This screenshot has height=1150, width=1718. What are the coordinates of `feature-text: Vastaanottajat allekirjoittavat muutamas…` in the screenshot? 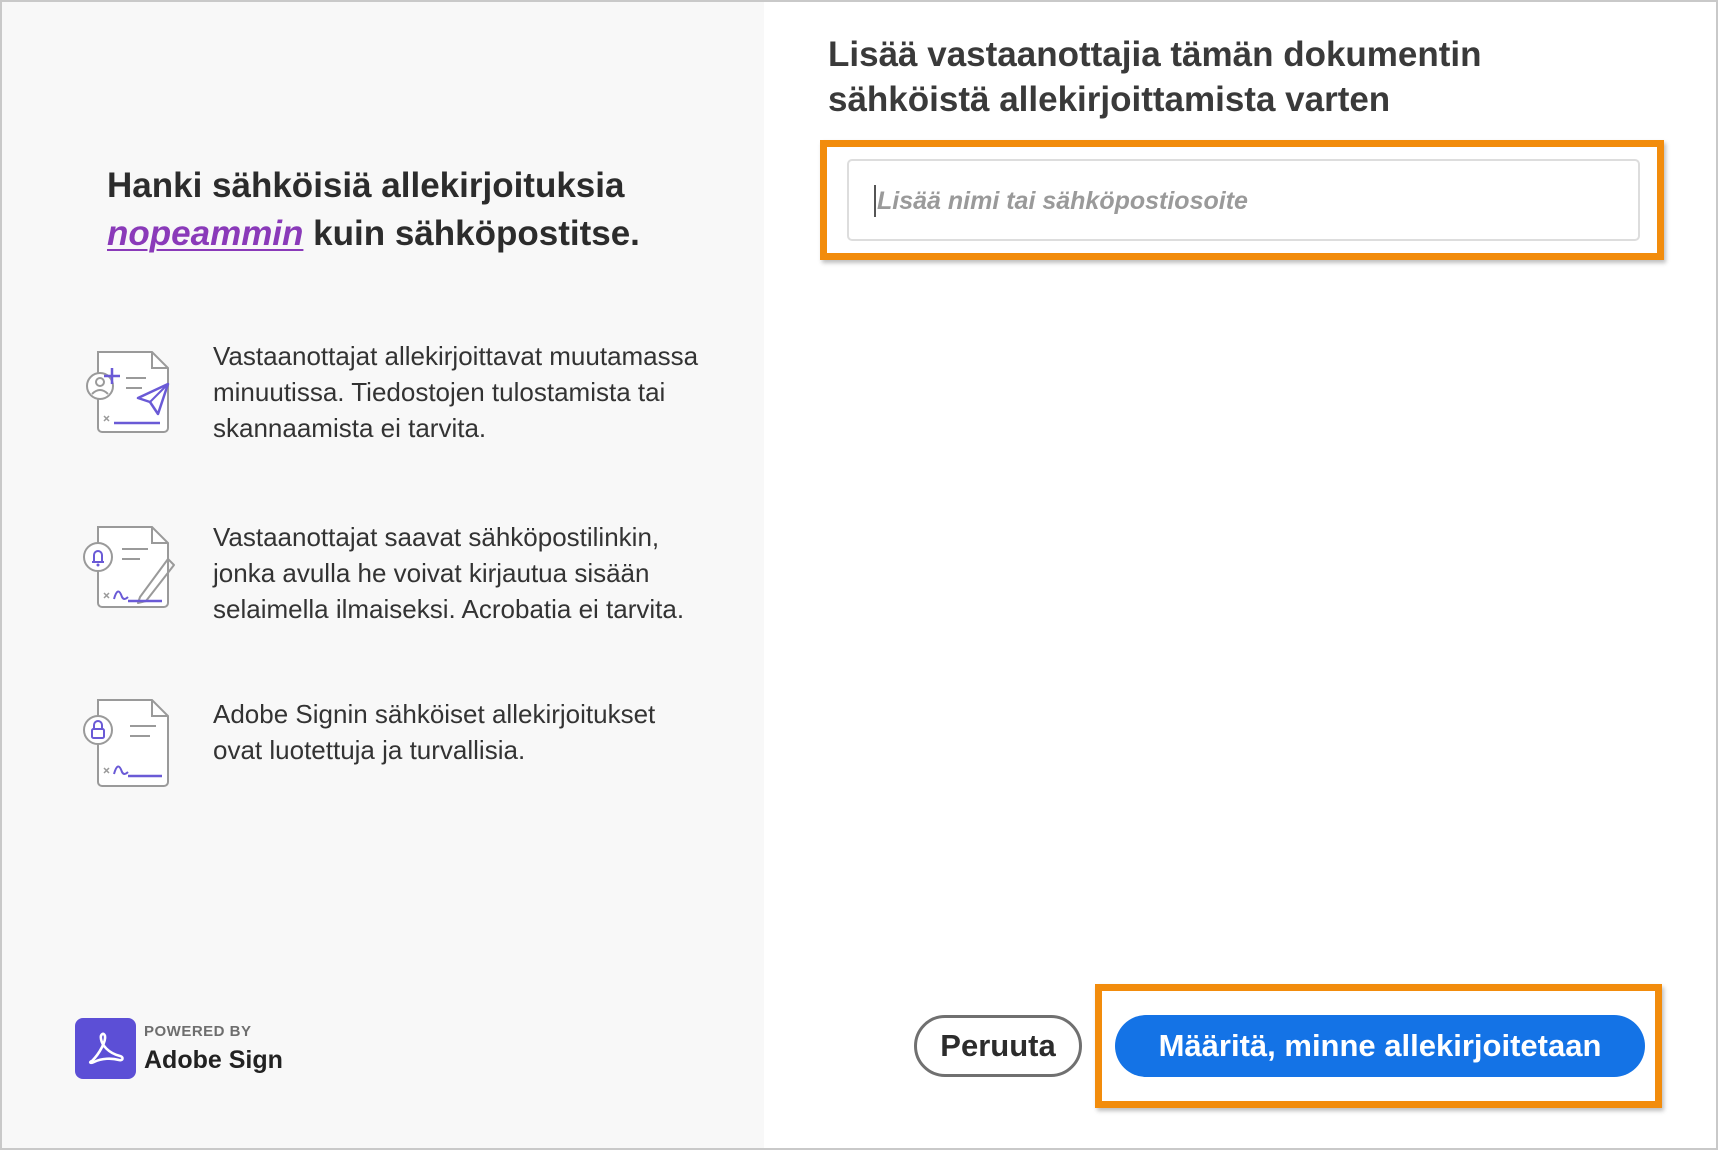 It's located at (456, 392).